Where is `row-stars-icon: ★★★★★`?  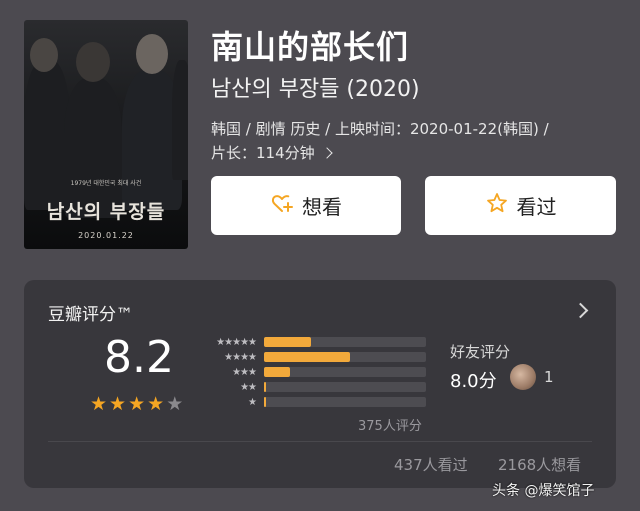 row-stars-icon: ★★★★★ is located at coordinates (236, 342).